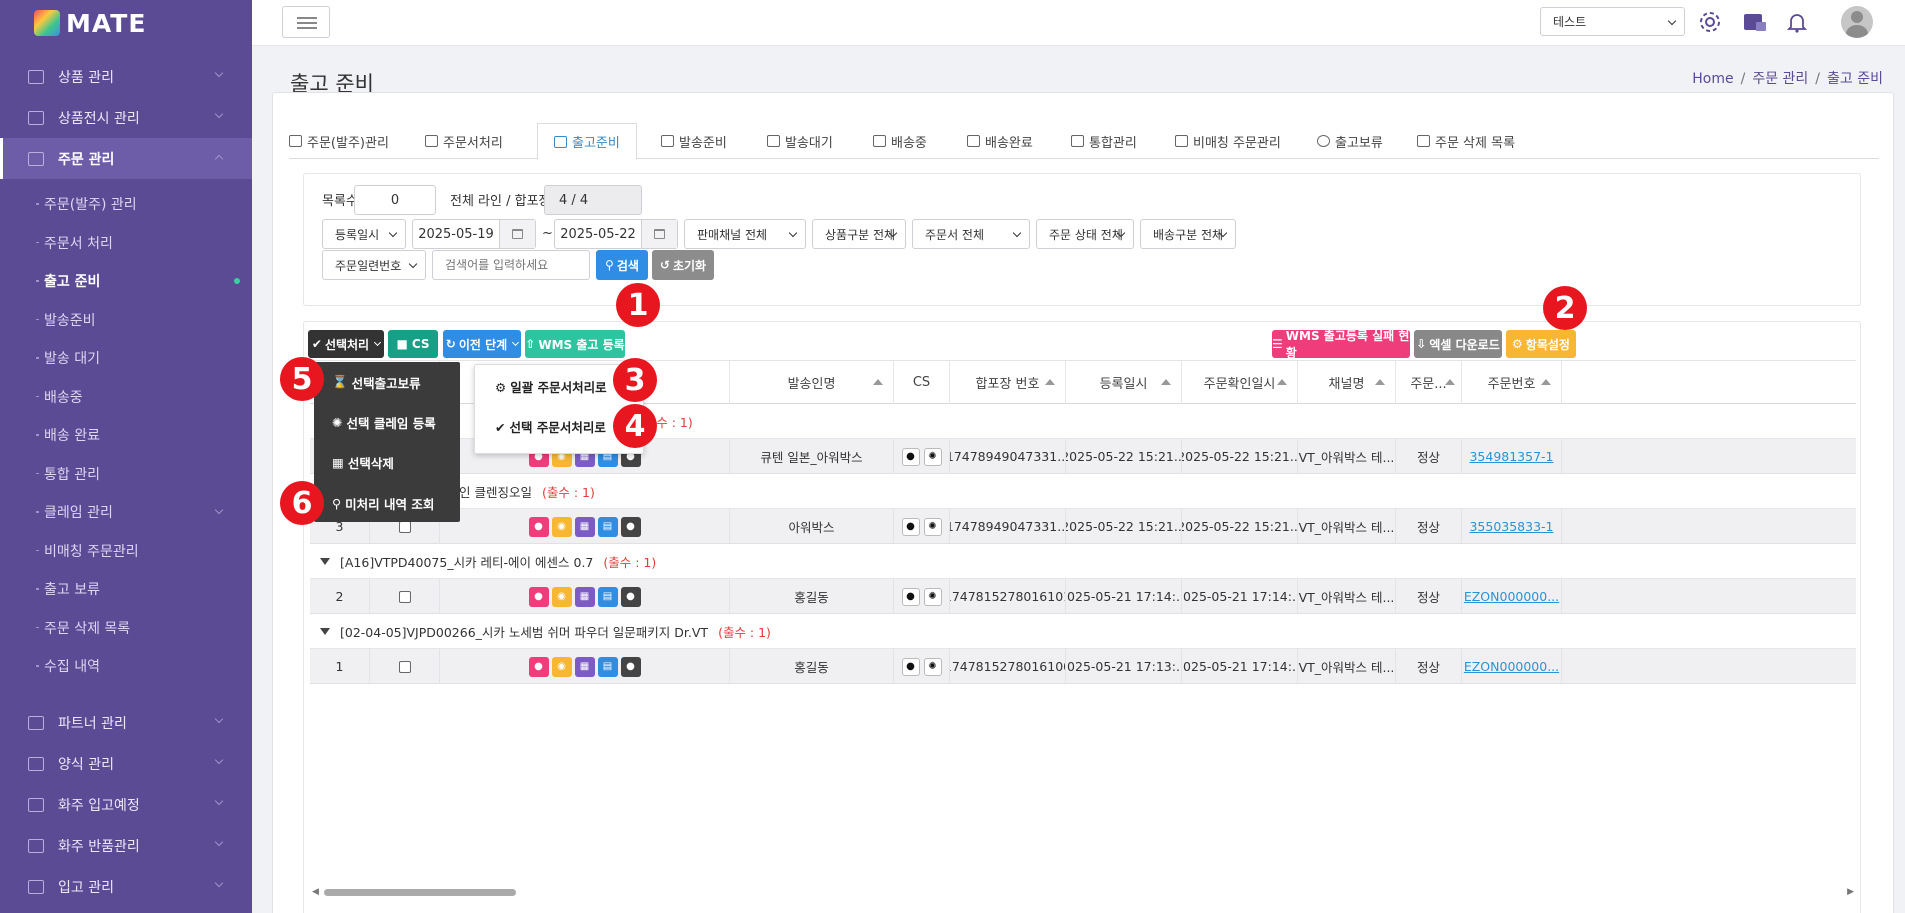 Image resolution: width=1905 pixels, height=913 pixels. Describe the element at coordinates (126, 23) in the screenshot. I see `app-logo: MATE` at that location.